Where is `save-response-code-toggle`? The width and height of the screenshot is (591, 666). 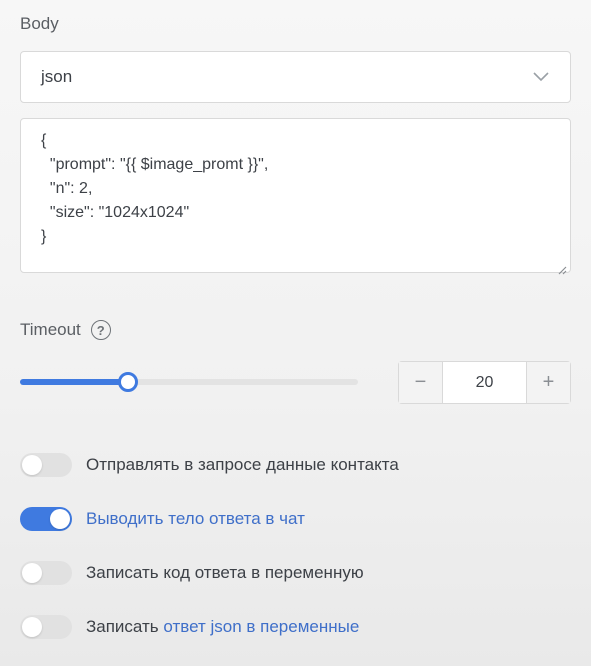
save-response-code-toggle is located at coordinates (46, 573).